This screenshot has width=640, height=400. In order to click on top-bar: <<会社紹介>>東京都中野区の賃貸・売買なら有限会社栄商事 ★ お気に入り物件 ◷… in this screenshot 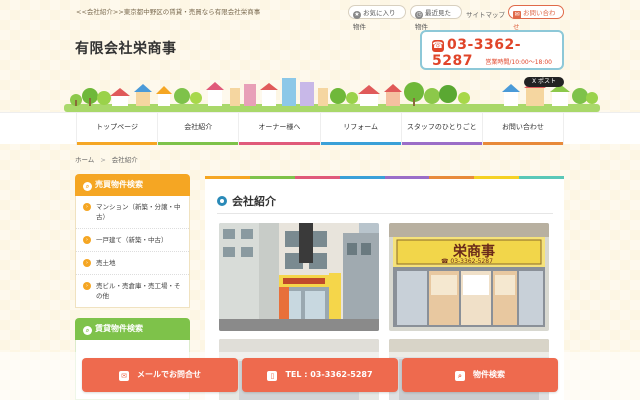, I will do `click(320, 15)`.